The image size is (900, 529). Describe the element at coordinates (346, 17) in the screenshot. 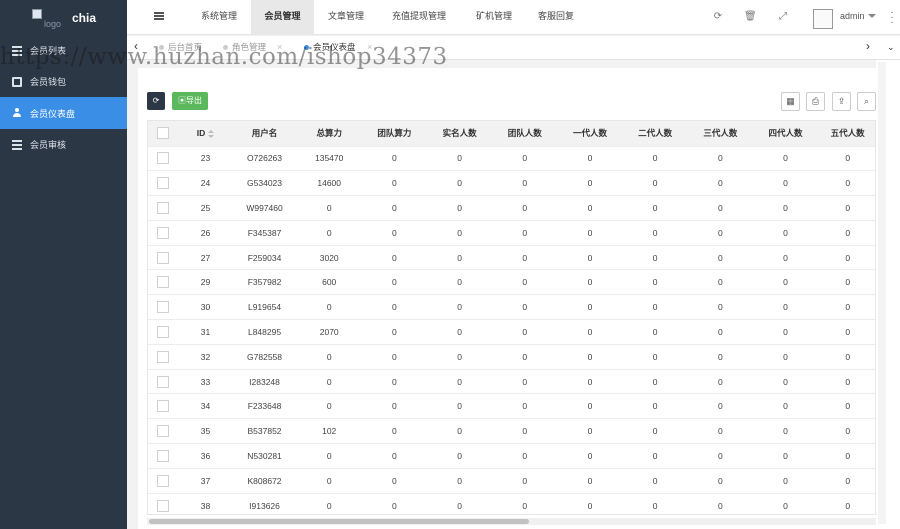

I see `nav-article-management: 文章管理` at that location.